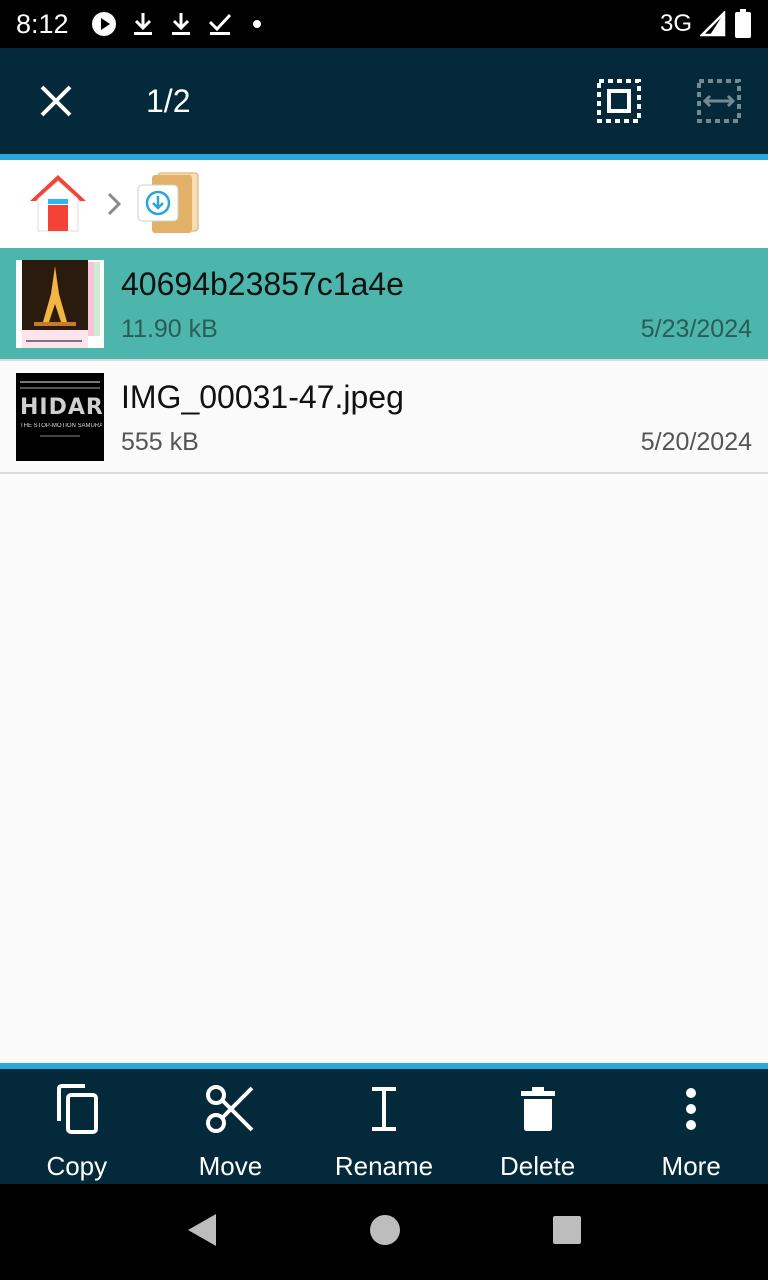 This screenshot has width=768, height=1280. Describe the element at coordinates (160, 442) in the screenshot. I see `file-size: 555 kB` at that location.